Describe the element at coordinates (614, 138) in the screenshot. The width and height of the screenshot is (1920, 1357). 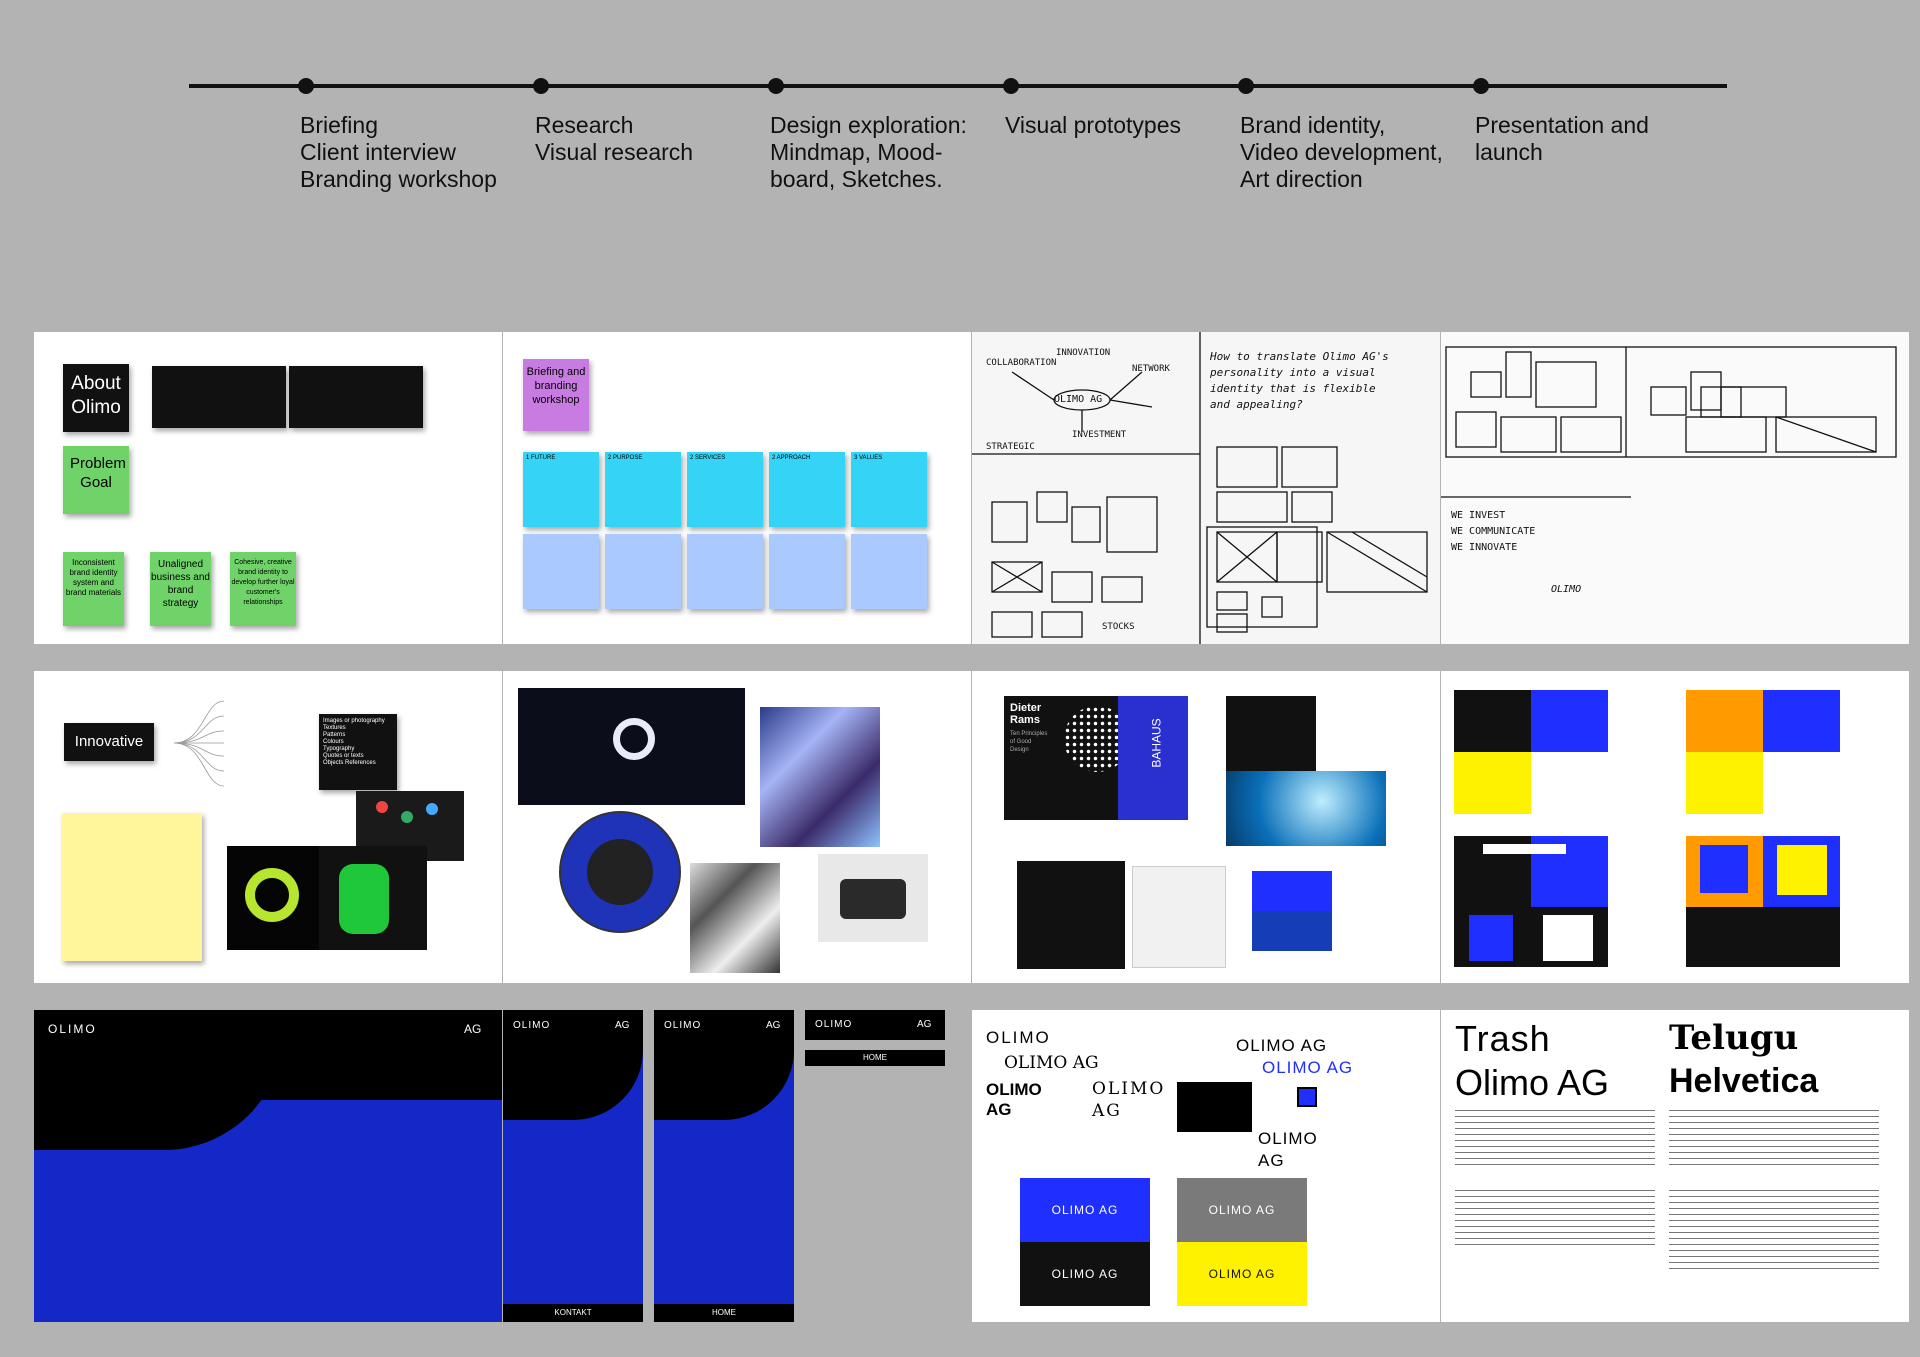
I see `timeline-step: Research Visual research` at that location.